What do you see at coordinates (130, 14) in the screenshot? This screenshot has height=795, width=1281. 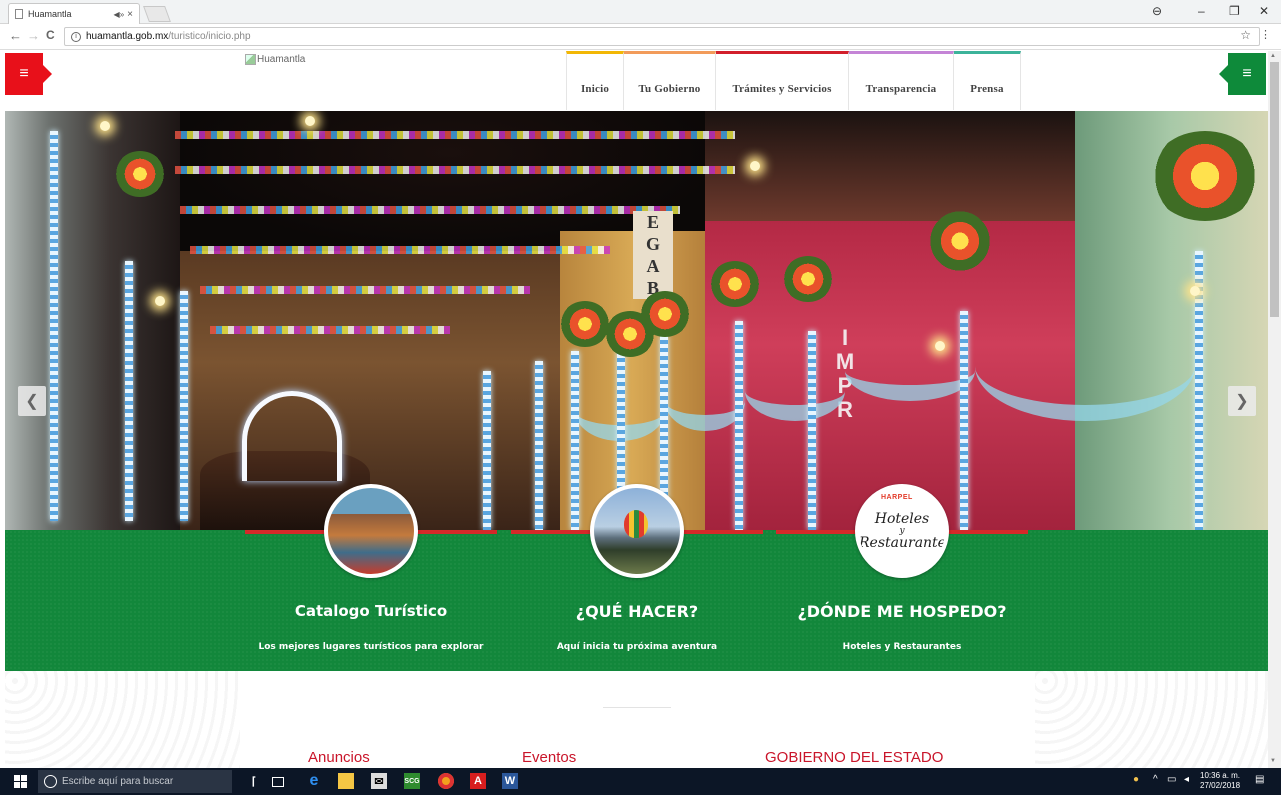 I see `tab-close-icon: ×` at bounding box center [130, 14].